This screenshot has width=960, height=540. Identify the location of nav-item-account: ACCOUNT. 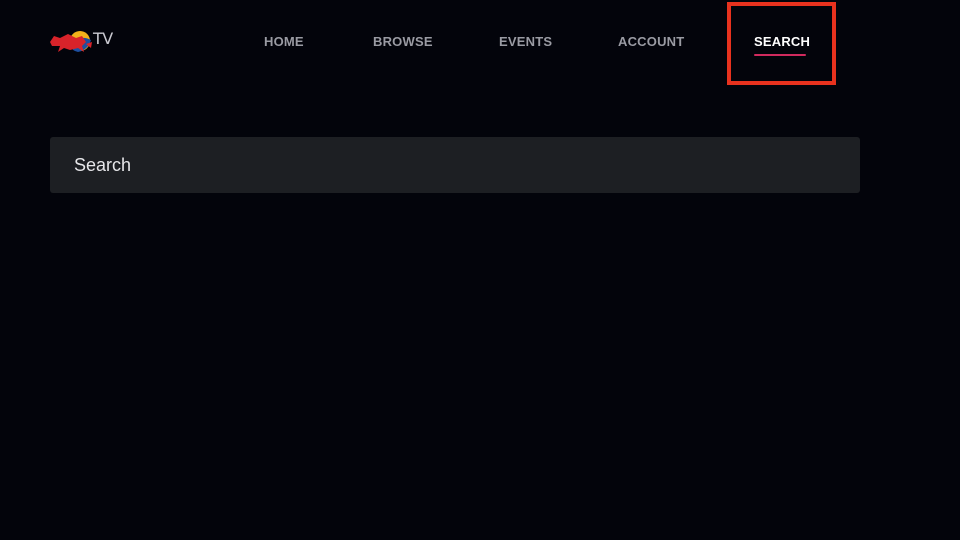
(651, 41).